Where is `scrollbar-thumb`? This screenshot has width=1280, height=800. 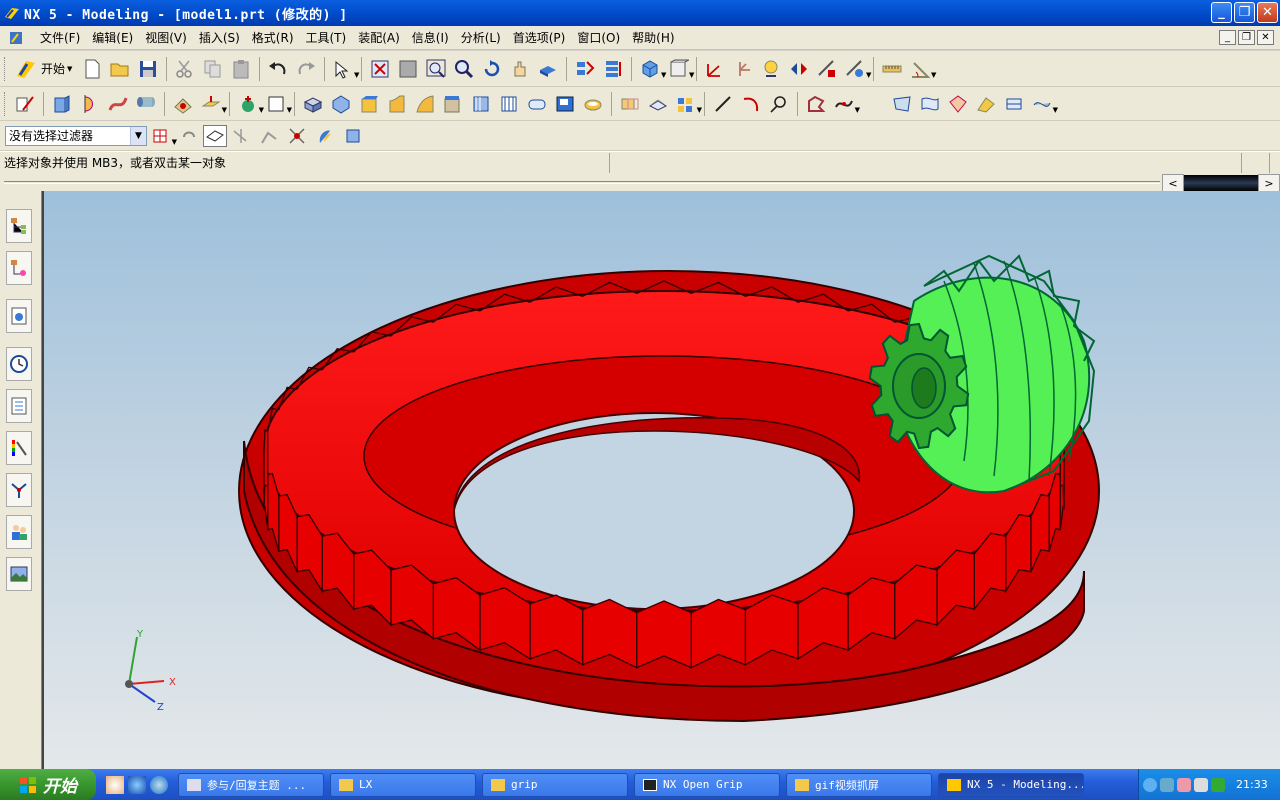
scrollbar-thumb is located at coordinates (1221, 183).